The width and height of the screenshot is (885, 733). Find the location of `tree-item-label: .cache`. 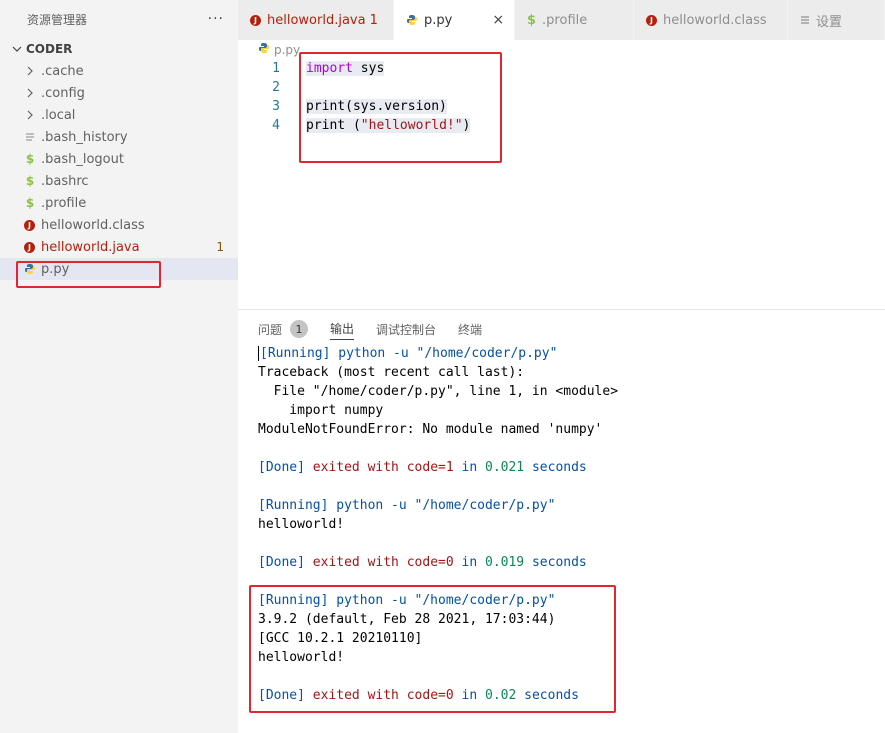

tree-item-label: .cache is located at coordinates (62, 71).